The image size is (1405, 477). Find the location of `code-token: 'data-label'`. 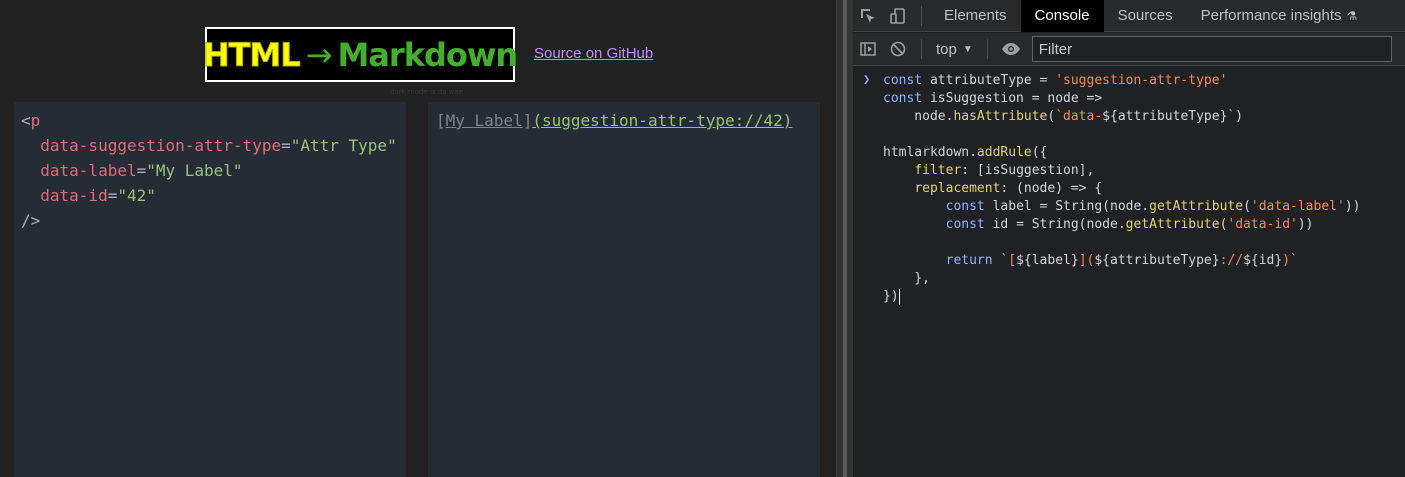

code-token: 'data-label' is located at coordinates (1297, 206).